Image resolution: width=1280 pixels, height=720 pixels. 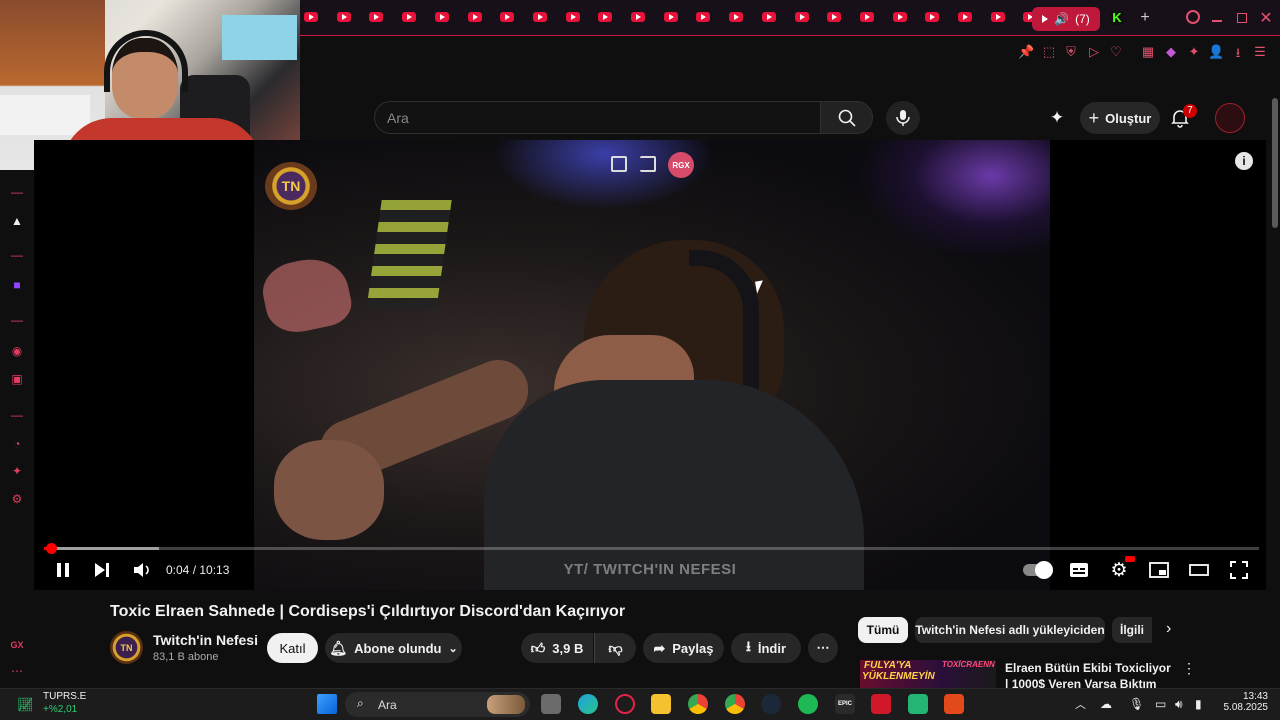 What do you see at coordinates (1168, 629) in the screenshot?
I see `chevron-right-icon: ›` at bounding box center [1168, 629].